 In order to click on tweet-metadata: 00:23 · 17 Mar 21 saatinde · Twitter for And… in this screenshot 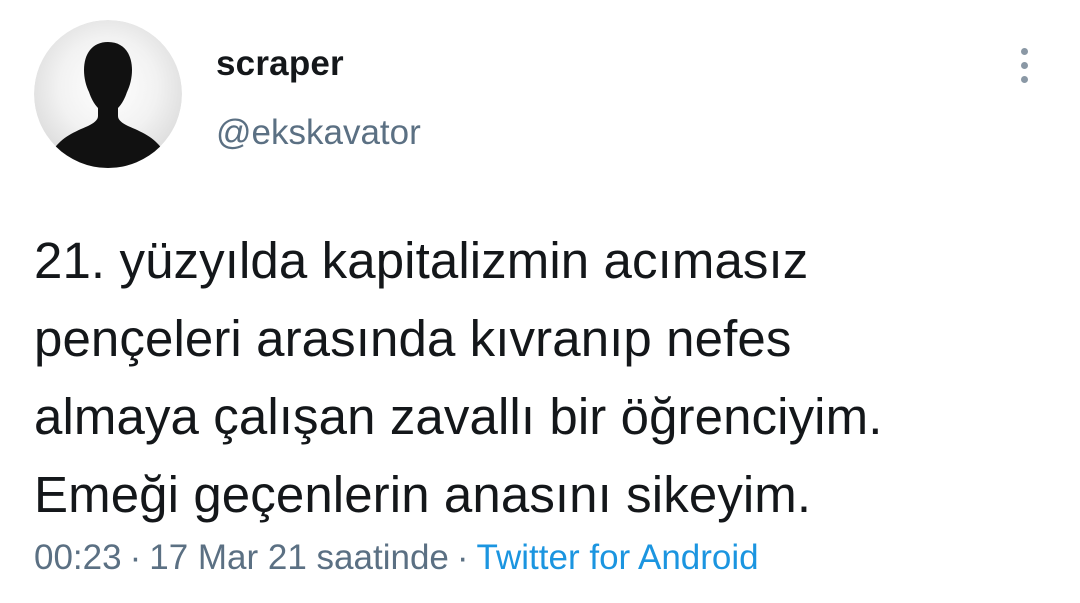, I will do `click(396, 558)`.